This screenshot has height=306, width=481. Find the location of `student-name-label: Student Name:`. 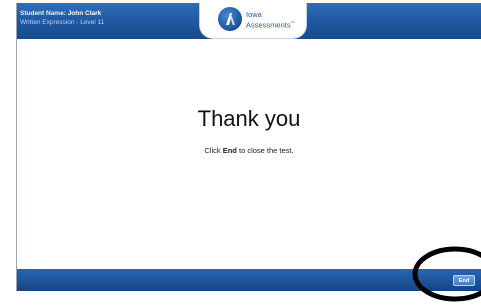

student-name-label: Student Name: is located at coordinates (43, 13).